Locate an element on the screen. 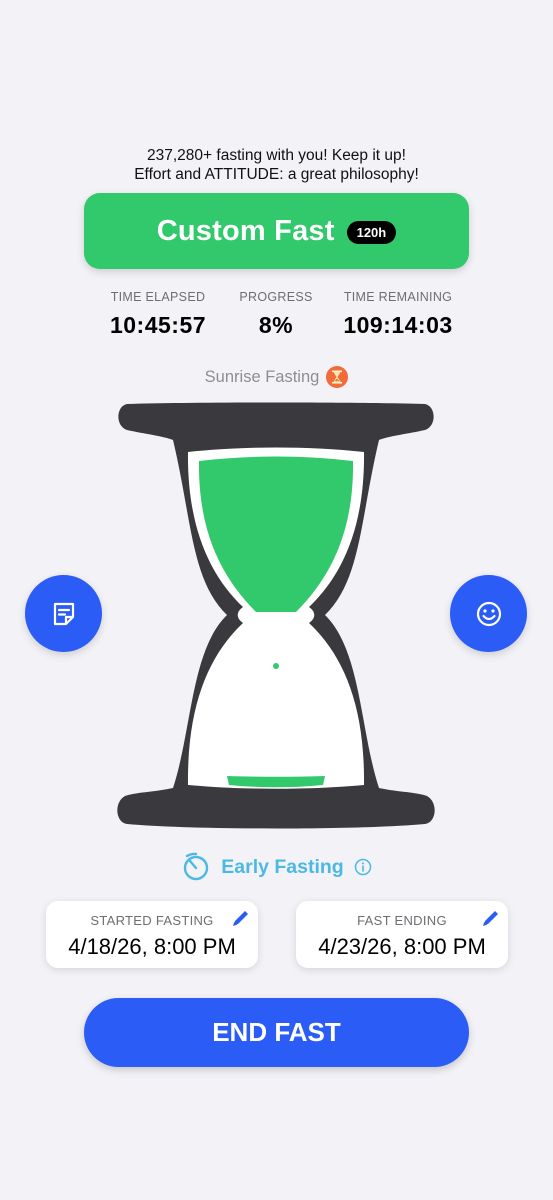 Image resolution: width=553 pixels, height=1200 pixels. notes-icon is located at coordinates (63, 613).